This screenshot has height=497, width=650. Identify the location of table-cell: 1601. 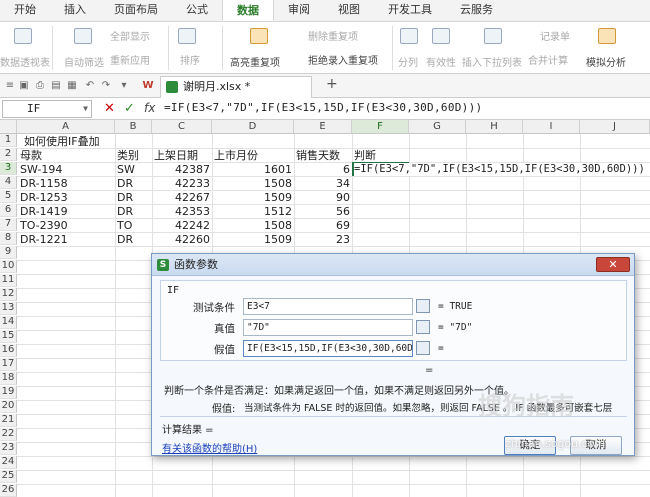
(252, 169).